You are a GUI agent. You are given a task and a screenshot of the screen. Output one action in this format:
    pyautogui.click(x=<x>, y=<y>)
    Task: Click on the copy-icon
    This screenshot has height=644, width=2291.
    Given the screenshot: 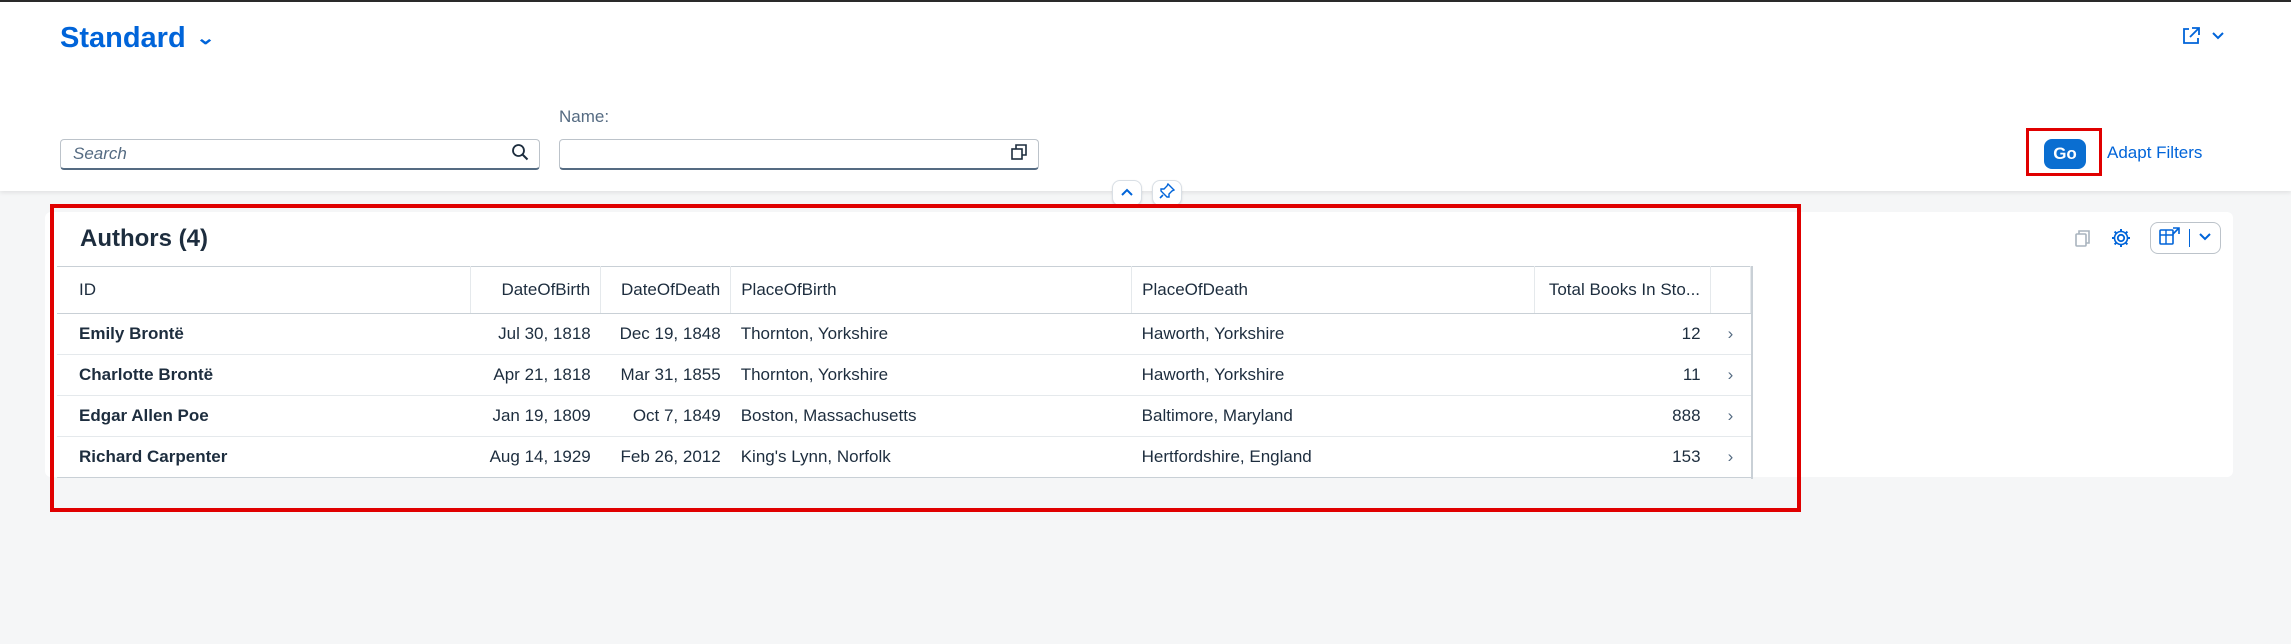 What is the action you would take?
    pyautogui.click(x=2082, y=238)
    